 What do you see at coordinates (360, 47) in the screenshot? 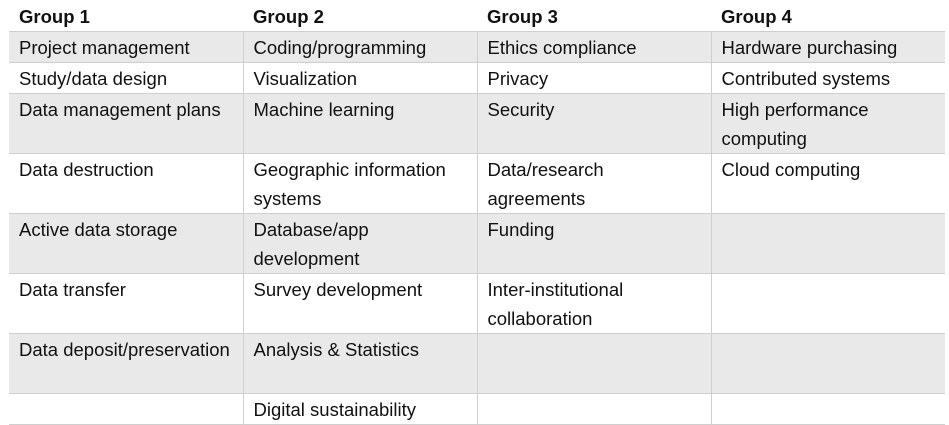
I see `table-cell: Coding/programming` at bounding box center [360, 47].